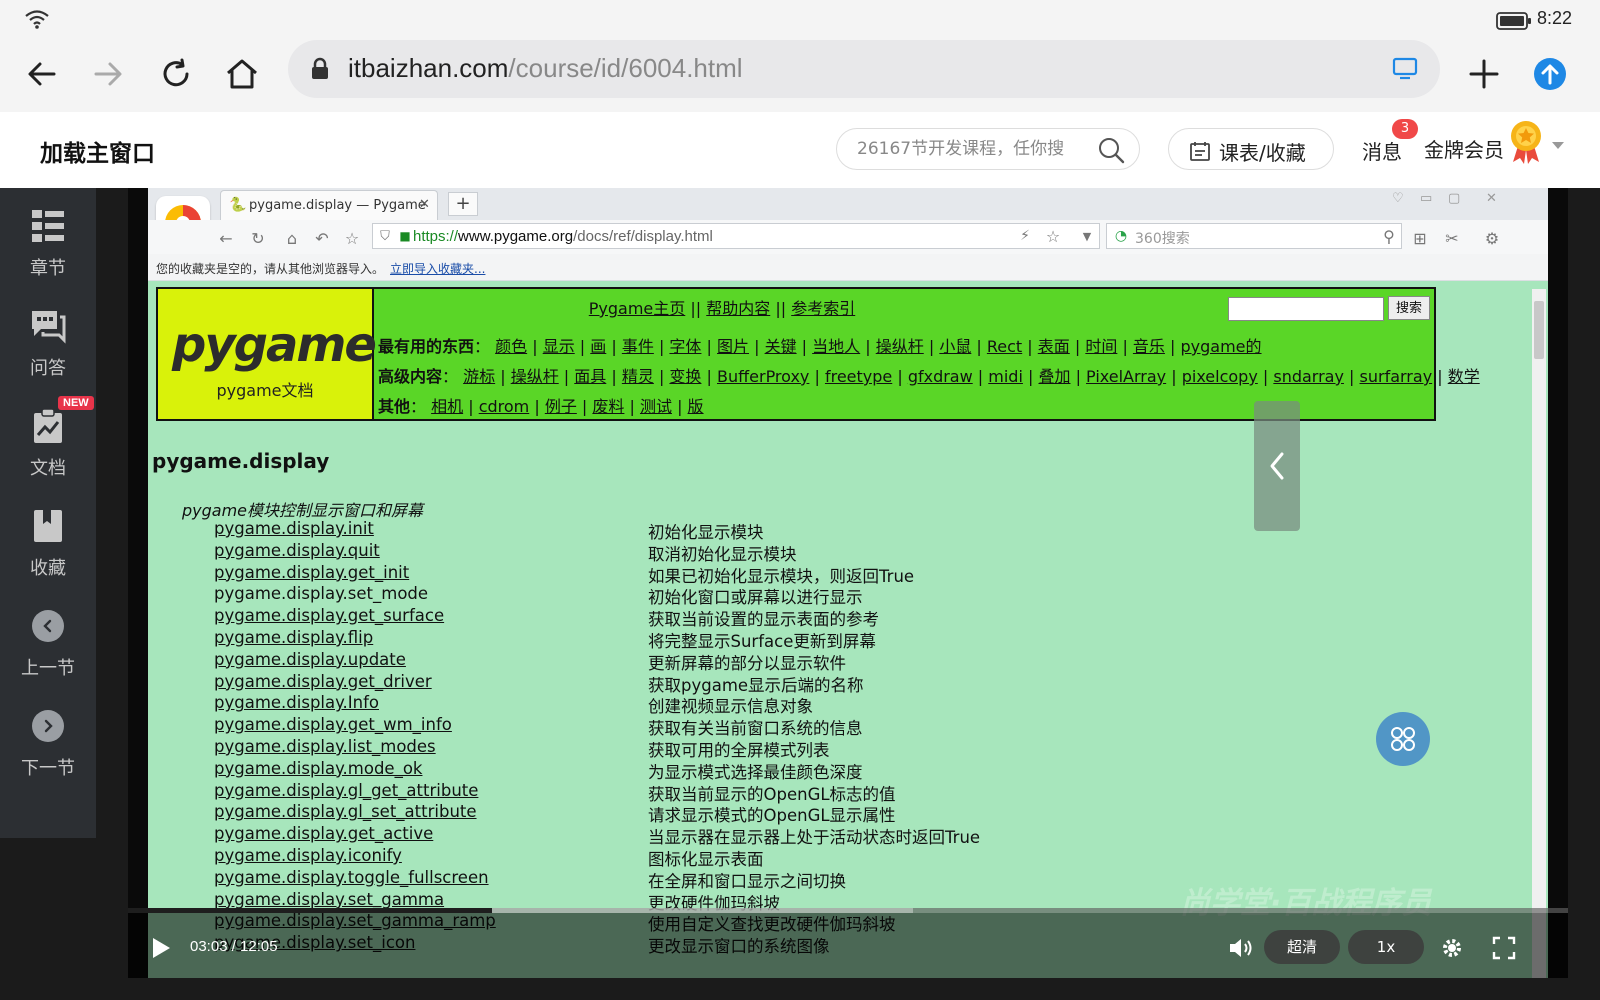 The image size is (1600, 1000). Describe the element at coordinates (234, 946) in the screenshot. I see `time-display: 03:03 / 12:05` at that location.